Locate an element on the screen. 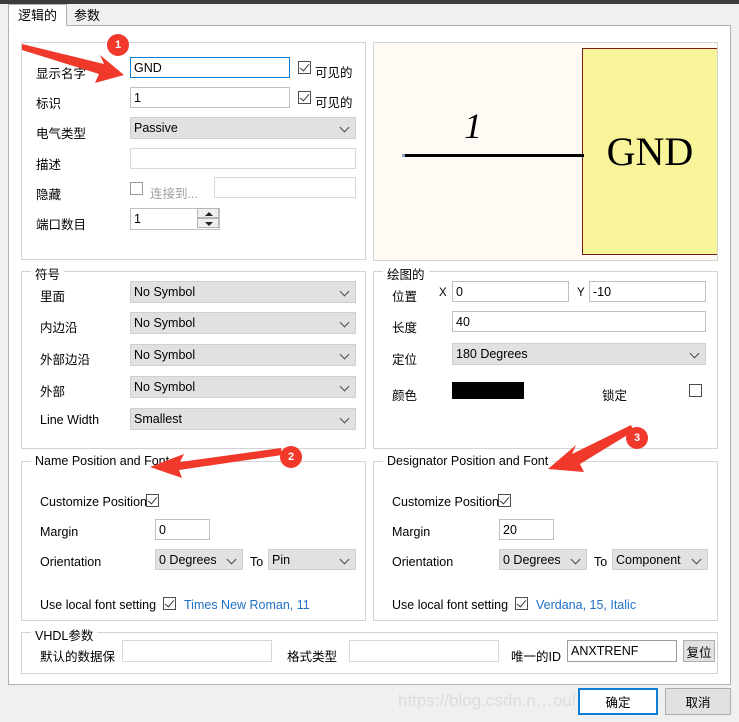 The width and height of the screenshot is (739, 722). vhdl-unique-id-input: ANXTRENF is located at coordinates (622, 651).